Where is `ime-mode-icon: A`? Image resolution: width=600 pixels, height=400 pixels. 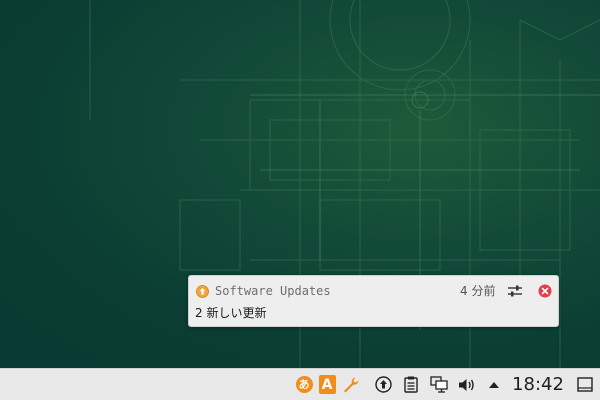
ime-mode-icon: A is located at coordinates (327, 384).